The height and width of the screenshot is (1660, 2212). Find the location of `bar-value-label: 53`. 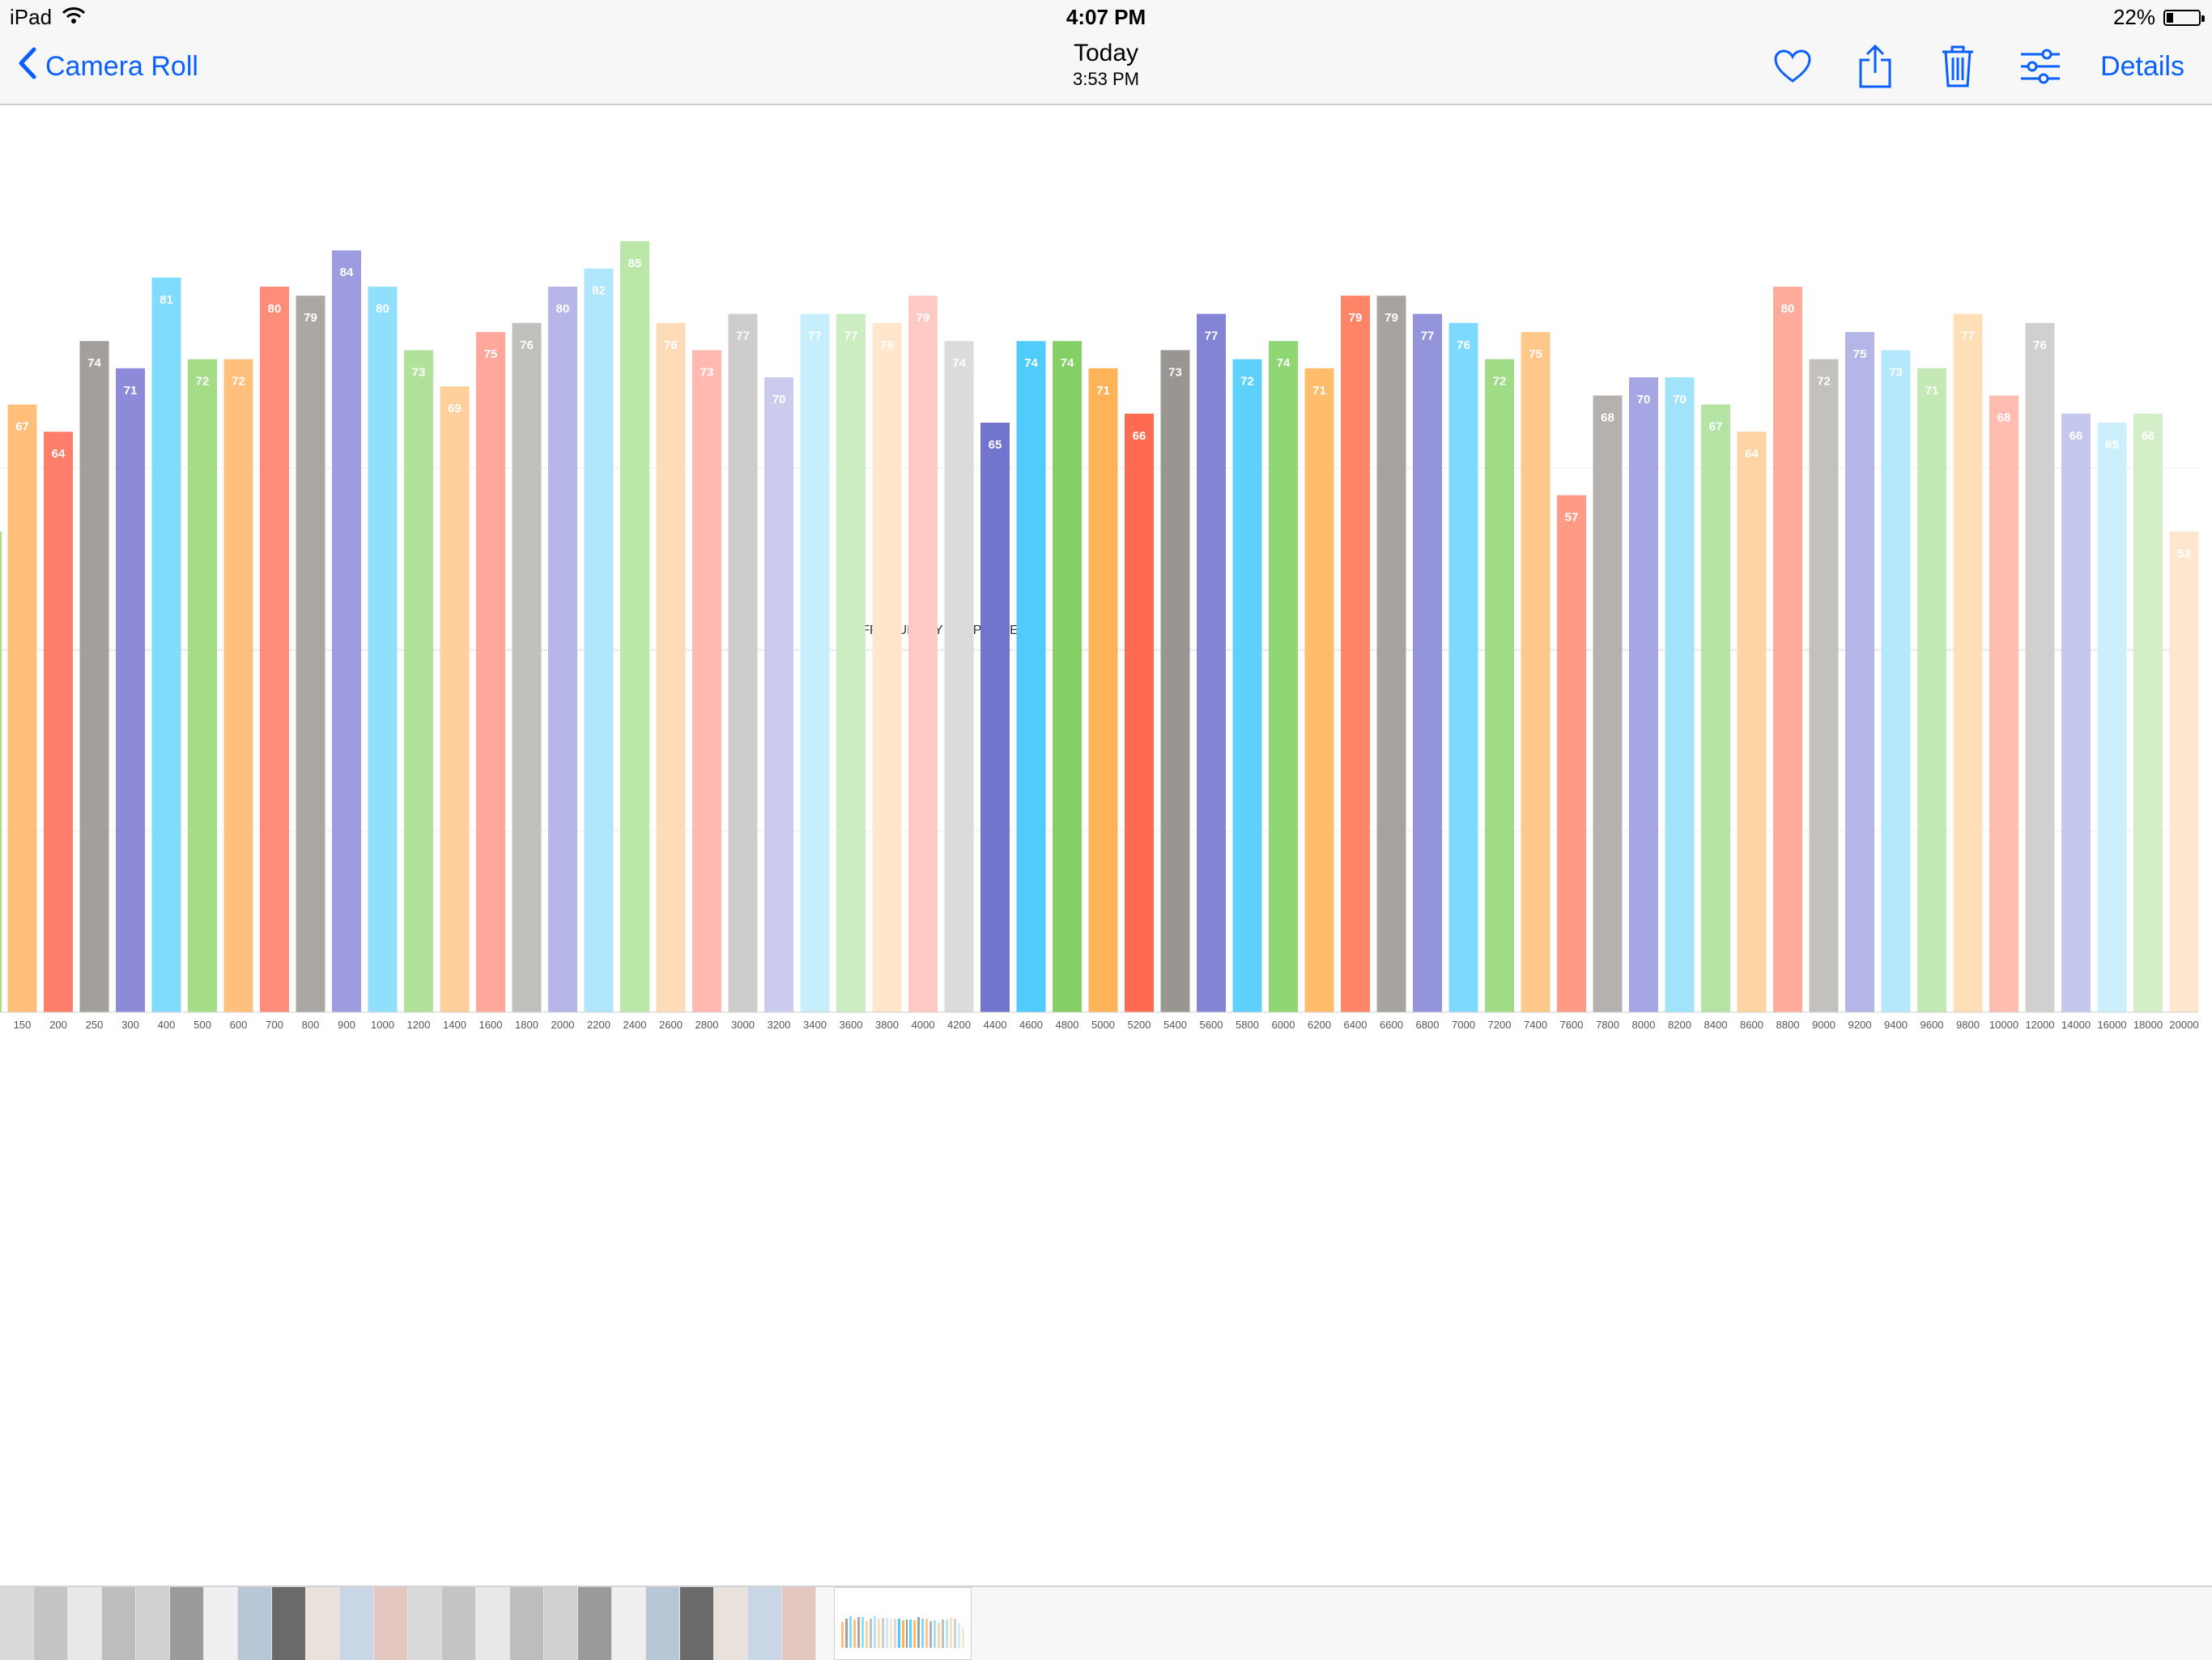

bar-value-label: 53 is located at coordinates (2184, 553).